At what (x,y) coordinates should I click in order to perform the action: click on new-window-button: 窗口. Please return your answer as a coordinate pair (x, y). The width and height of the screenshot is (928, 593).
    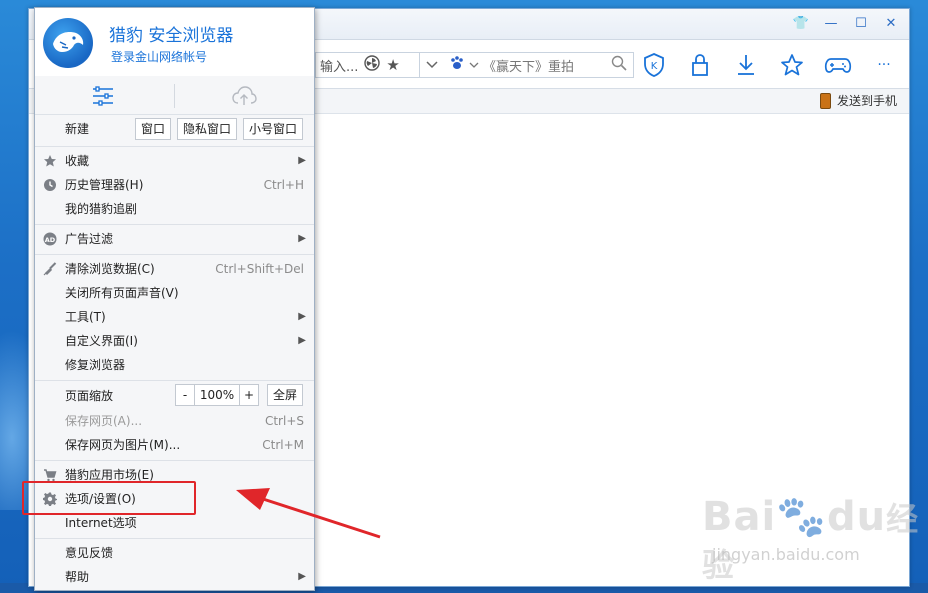
    Looking at the image, I should click on (153, 129).